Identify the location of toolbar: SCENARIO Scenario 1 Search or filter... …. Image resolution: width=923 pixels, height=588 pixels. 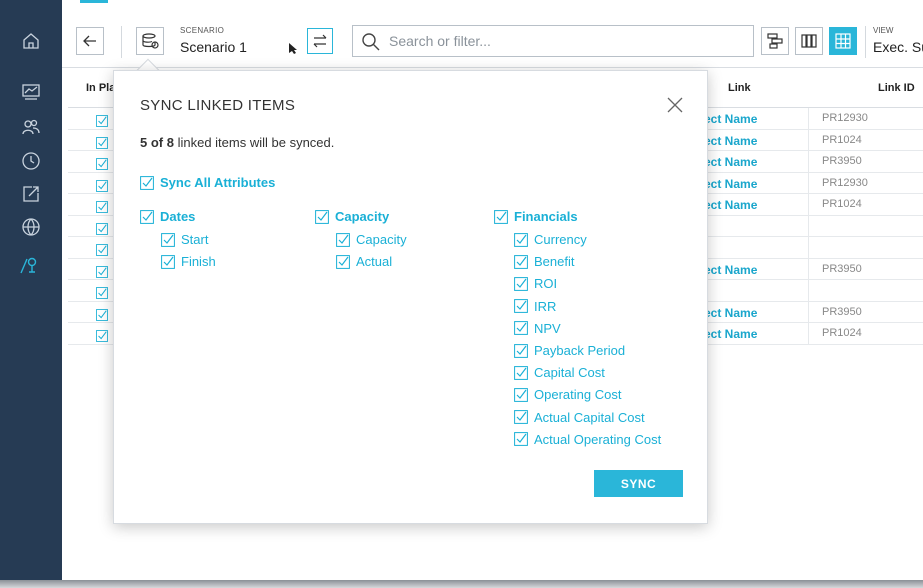
(492, 40).